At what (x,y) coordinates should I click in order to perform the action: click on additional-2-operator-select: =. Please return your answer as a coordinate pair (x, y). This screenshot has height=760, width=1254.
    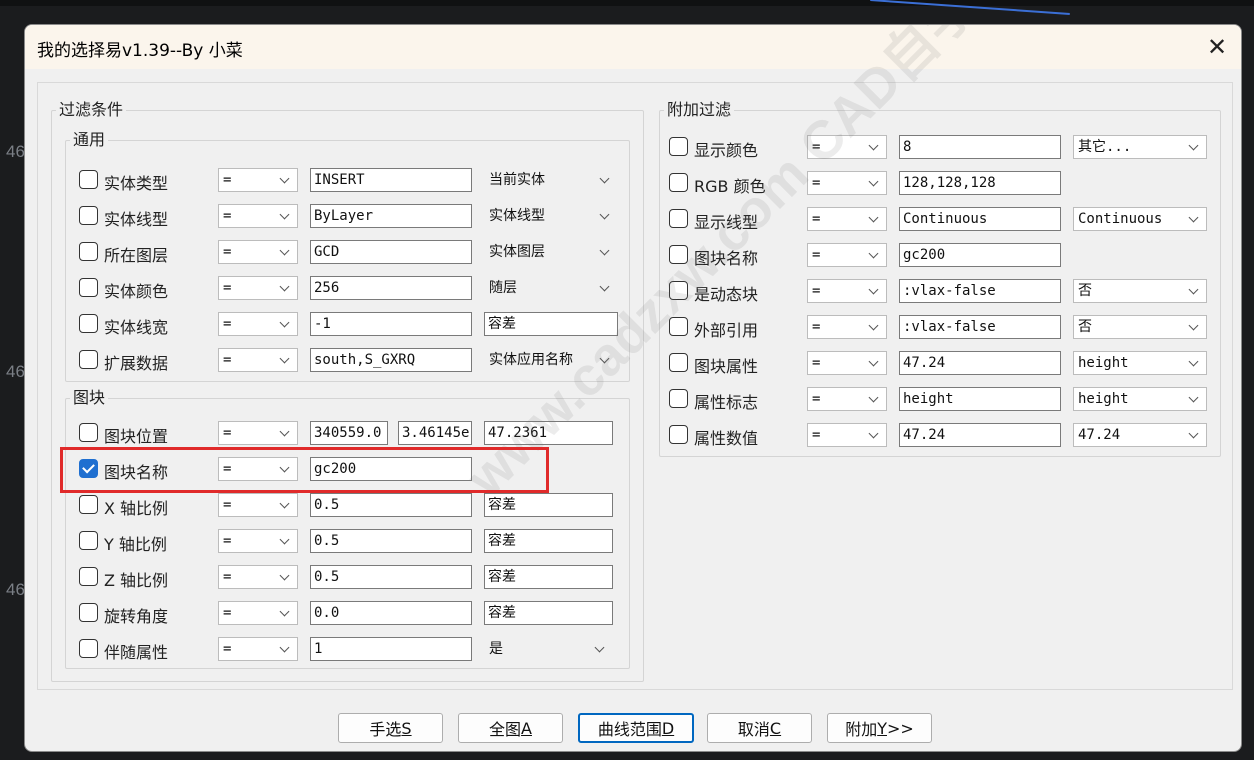
    Looking at the image, I should click on (847, 219).